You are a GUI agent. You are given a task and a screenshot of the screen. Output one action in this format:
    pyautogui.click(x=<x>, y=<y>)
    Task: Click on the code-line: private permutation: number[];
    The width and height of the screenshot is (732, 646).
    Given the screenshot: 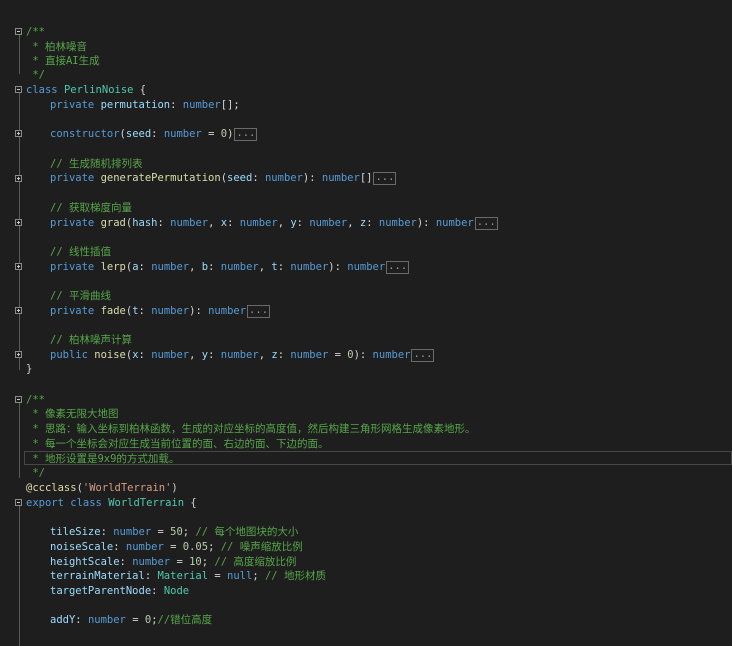 What is the action you would take?
    pyautogui.click(x=145, y=105)
    